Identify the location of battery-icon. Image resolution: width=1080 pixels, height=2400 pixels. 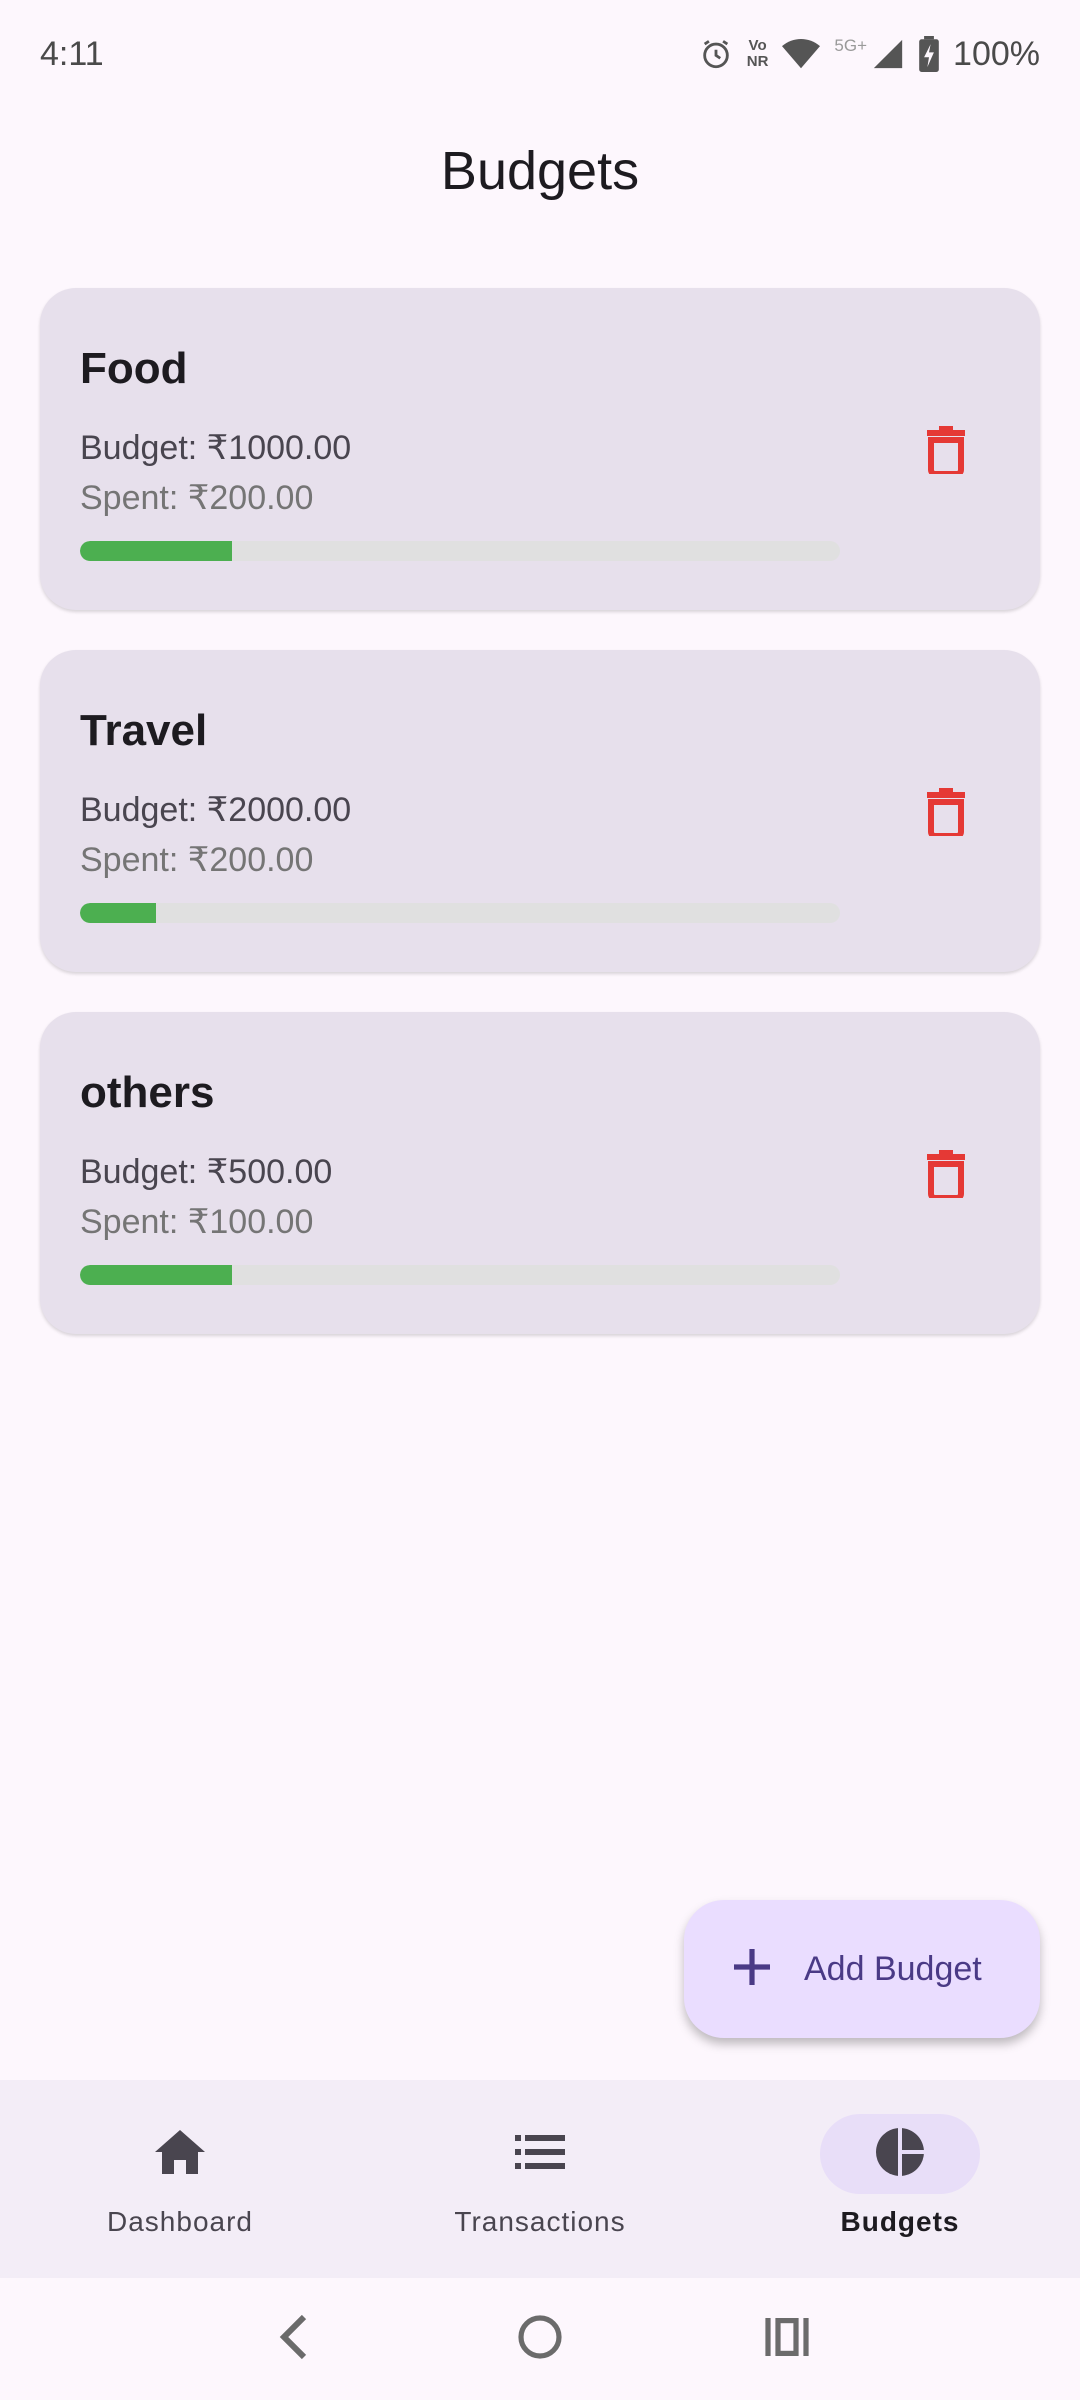
(929, 54).